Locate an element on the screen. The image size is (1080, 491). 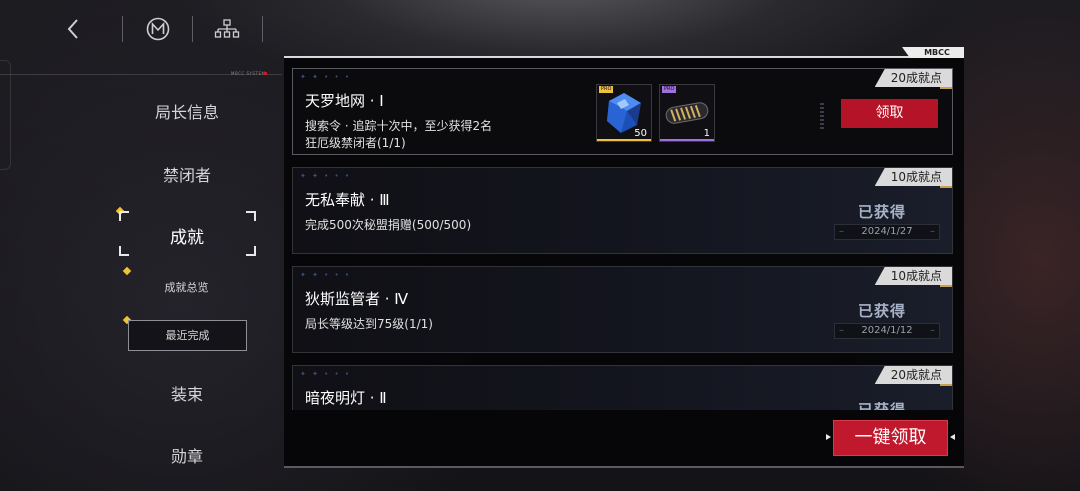
home-button is located at coordinates (158, 29).